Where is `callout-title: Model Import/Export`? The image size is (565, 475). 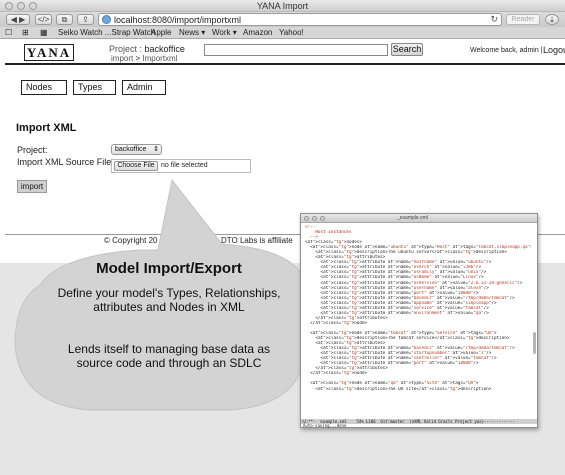 callout-title: Model Import/Export is located at coordinates (169, 268).